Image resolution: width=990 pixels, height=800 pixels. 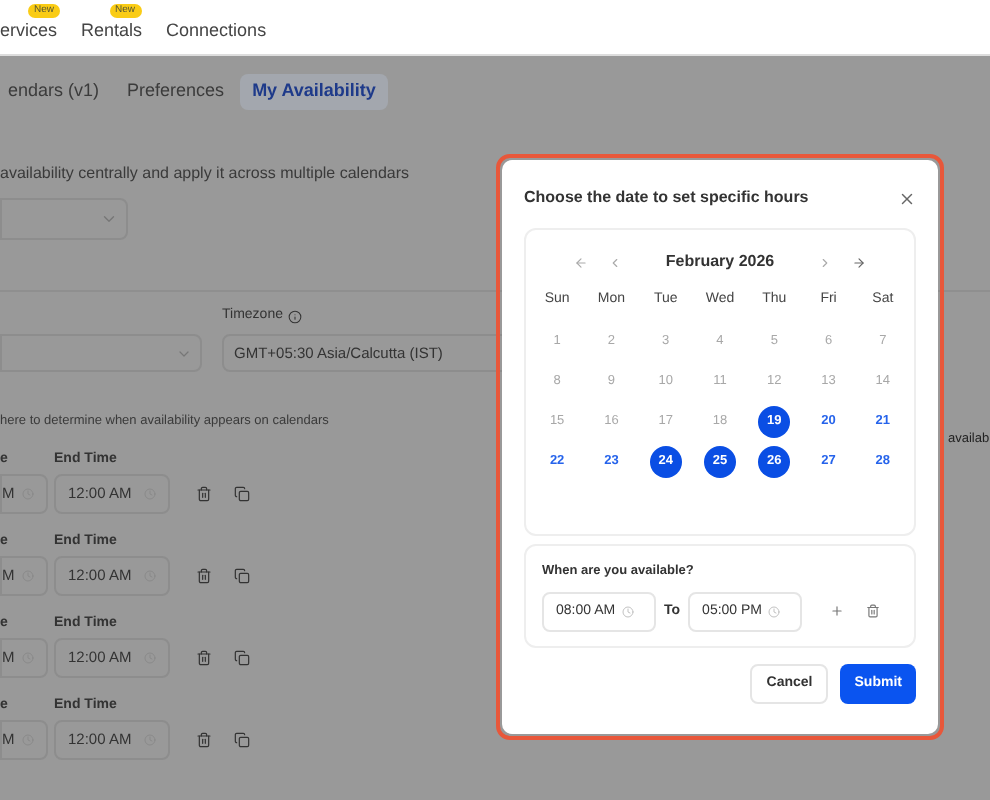 What do you see at coordinates (873, 611) in the screenshot?
I see `delete-button` at bounding box center [873, 611].